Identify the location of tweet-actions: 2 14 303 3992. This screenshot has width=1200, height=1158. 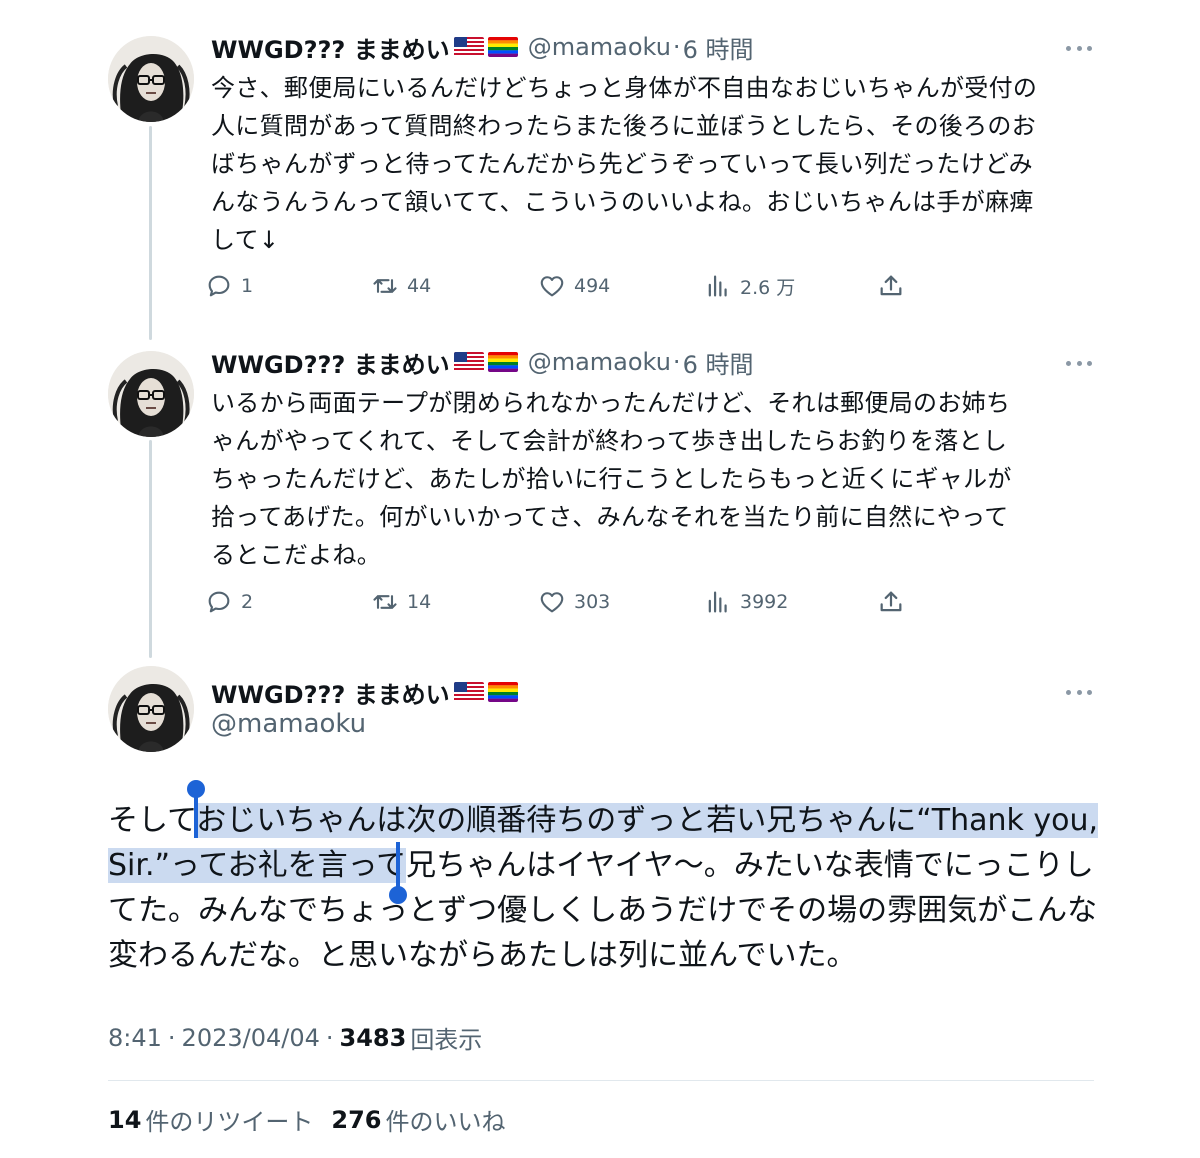
(565, 602).